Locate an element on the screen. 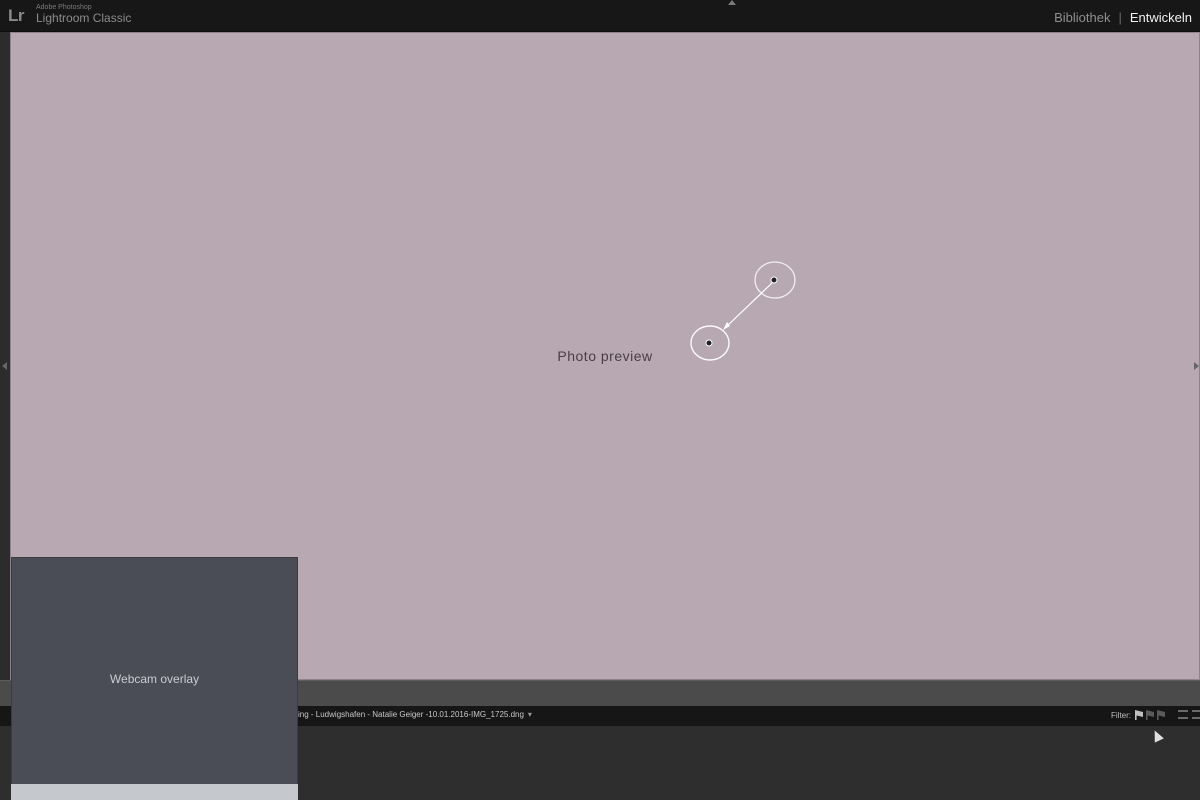 Image resolution: width=1200 pixels, height=800 pixels. path-dropdown-icon: ▾ is located at coordinates (530, 714).